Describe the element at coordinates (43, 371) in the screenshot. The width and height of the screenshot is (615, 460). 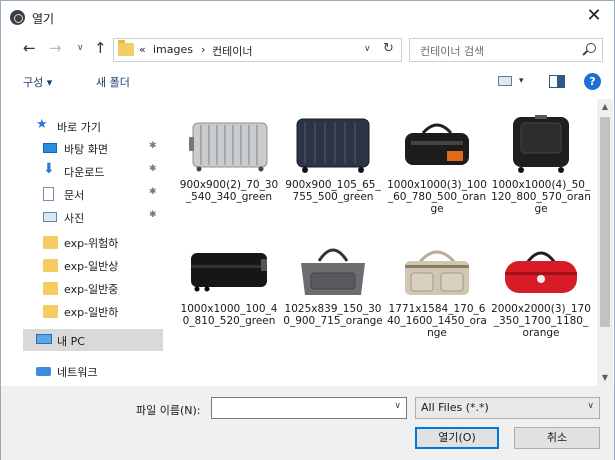
I see `network-icon` at that location.